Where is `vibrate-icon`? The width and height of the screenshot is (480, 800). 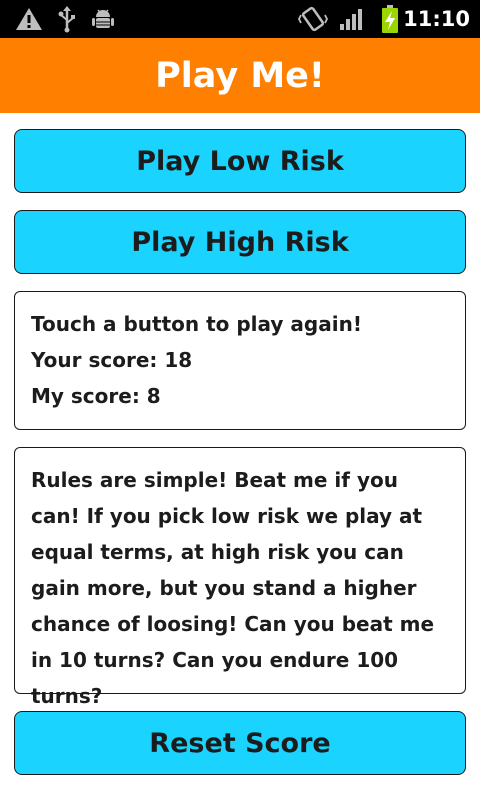 vibrate-icon is located at coordinates (313, 19).